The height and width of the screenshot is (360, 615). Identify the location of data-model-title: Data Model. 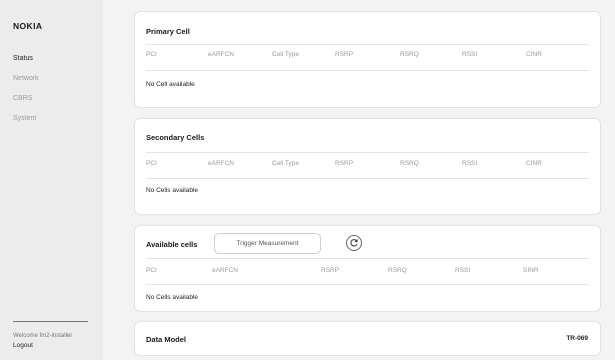
(166, 339).